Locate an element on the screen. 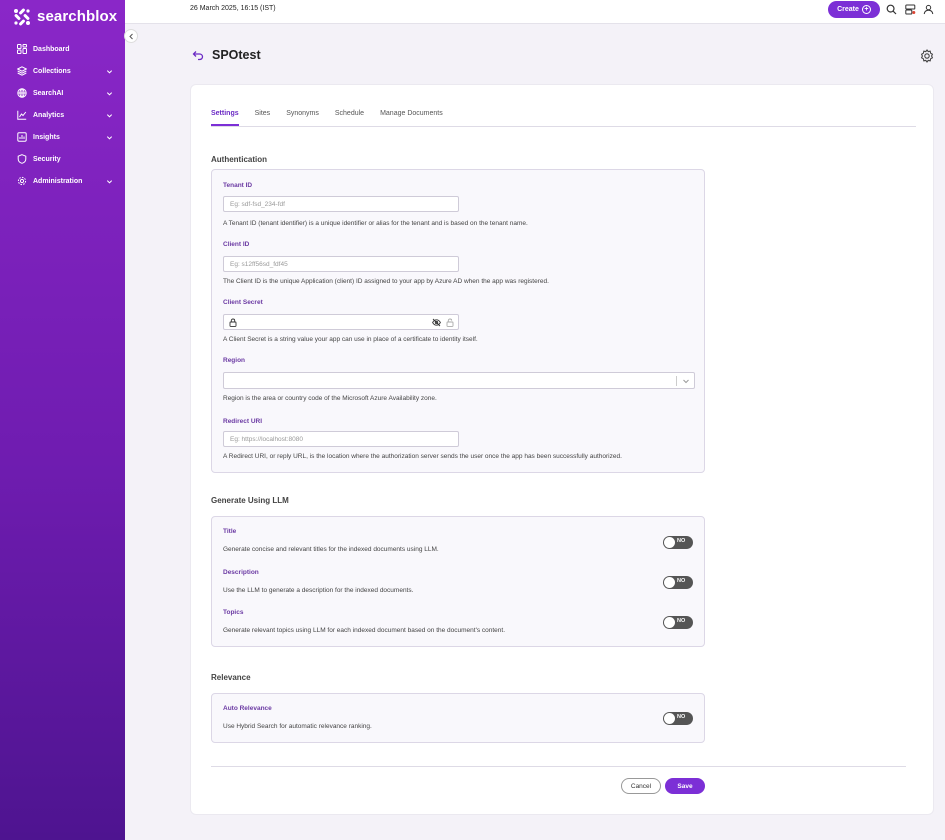 The height and width of the screenshot is (840, 945). sidebar-item-administration: Administration is located at coordinates (62, 181).